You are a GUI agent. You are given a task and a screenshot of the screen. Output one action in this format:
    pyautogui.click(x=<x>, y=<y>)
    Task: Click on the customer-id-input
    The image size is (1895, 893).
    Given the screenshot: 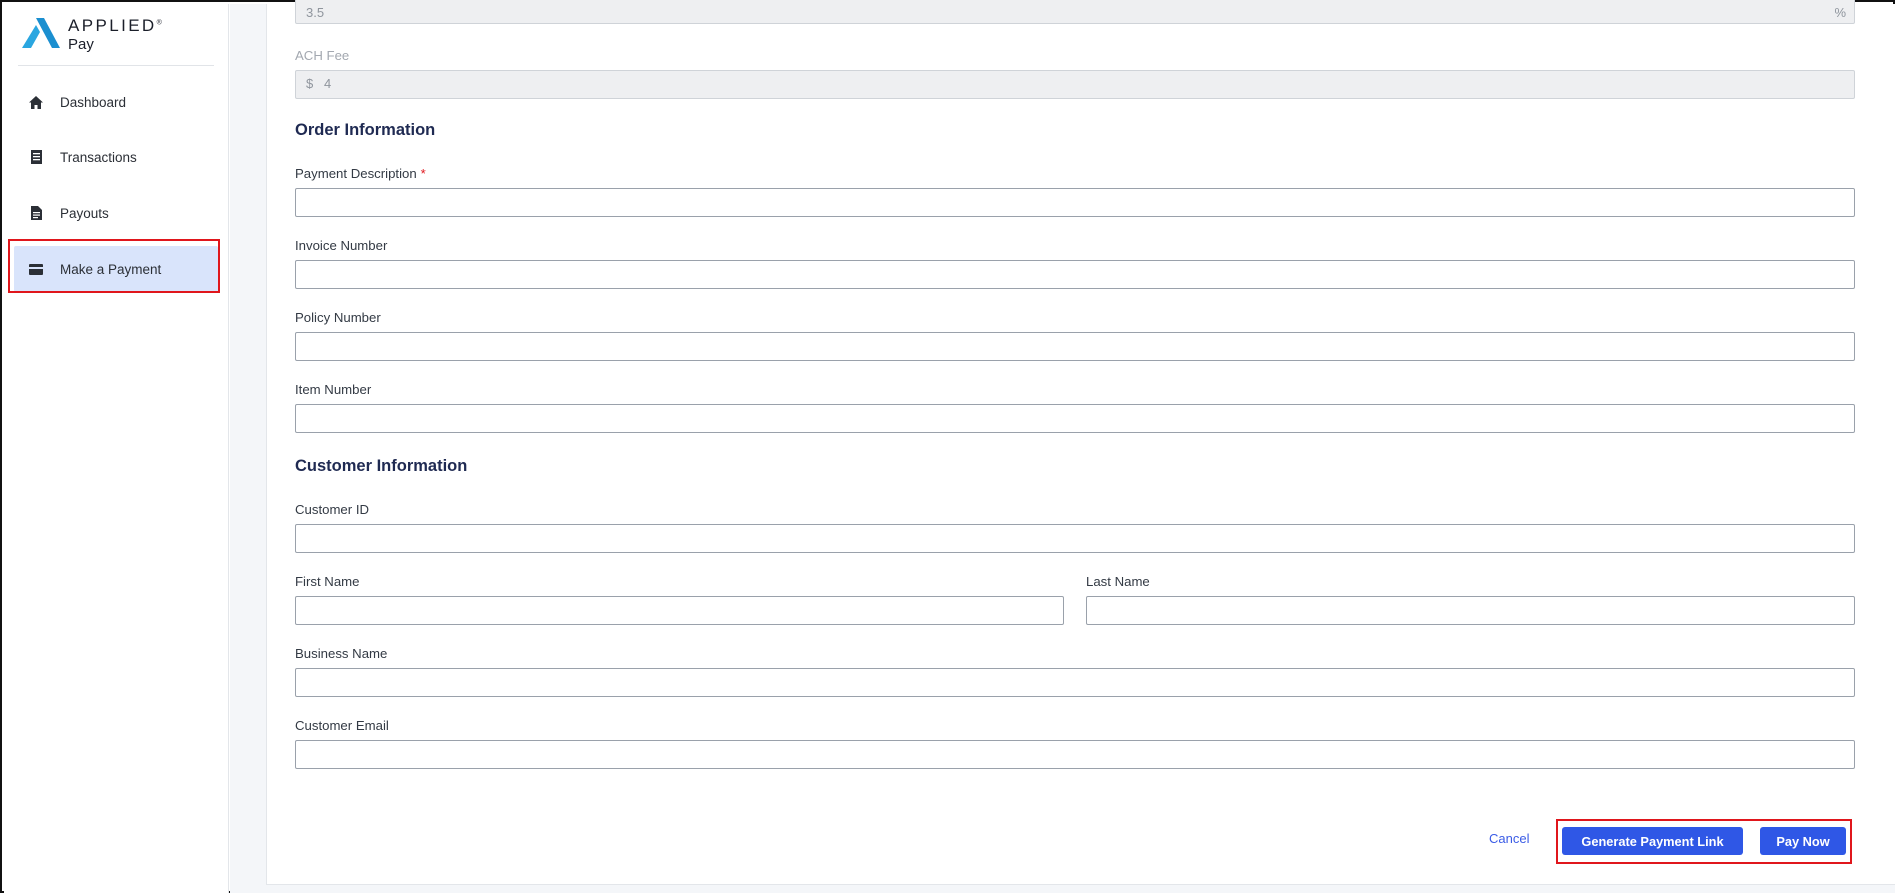 What is the action you would take?
    pyautogui.click(x=1075, y=538)
    